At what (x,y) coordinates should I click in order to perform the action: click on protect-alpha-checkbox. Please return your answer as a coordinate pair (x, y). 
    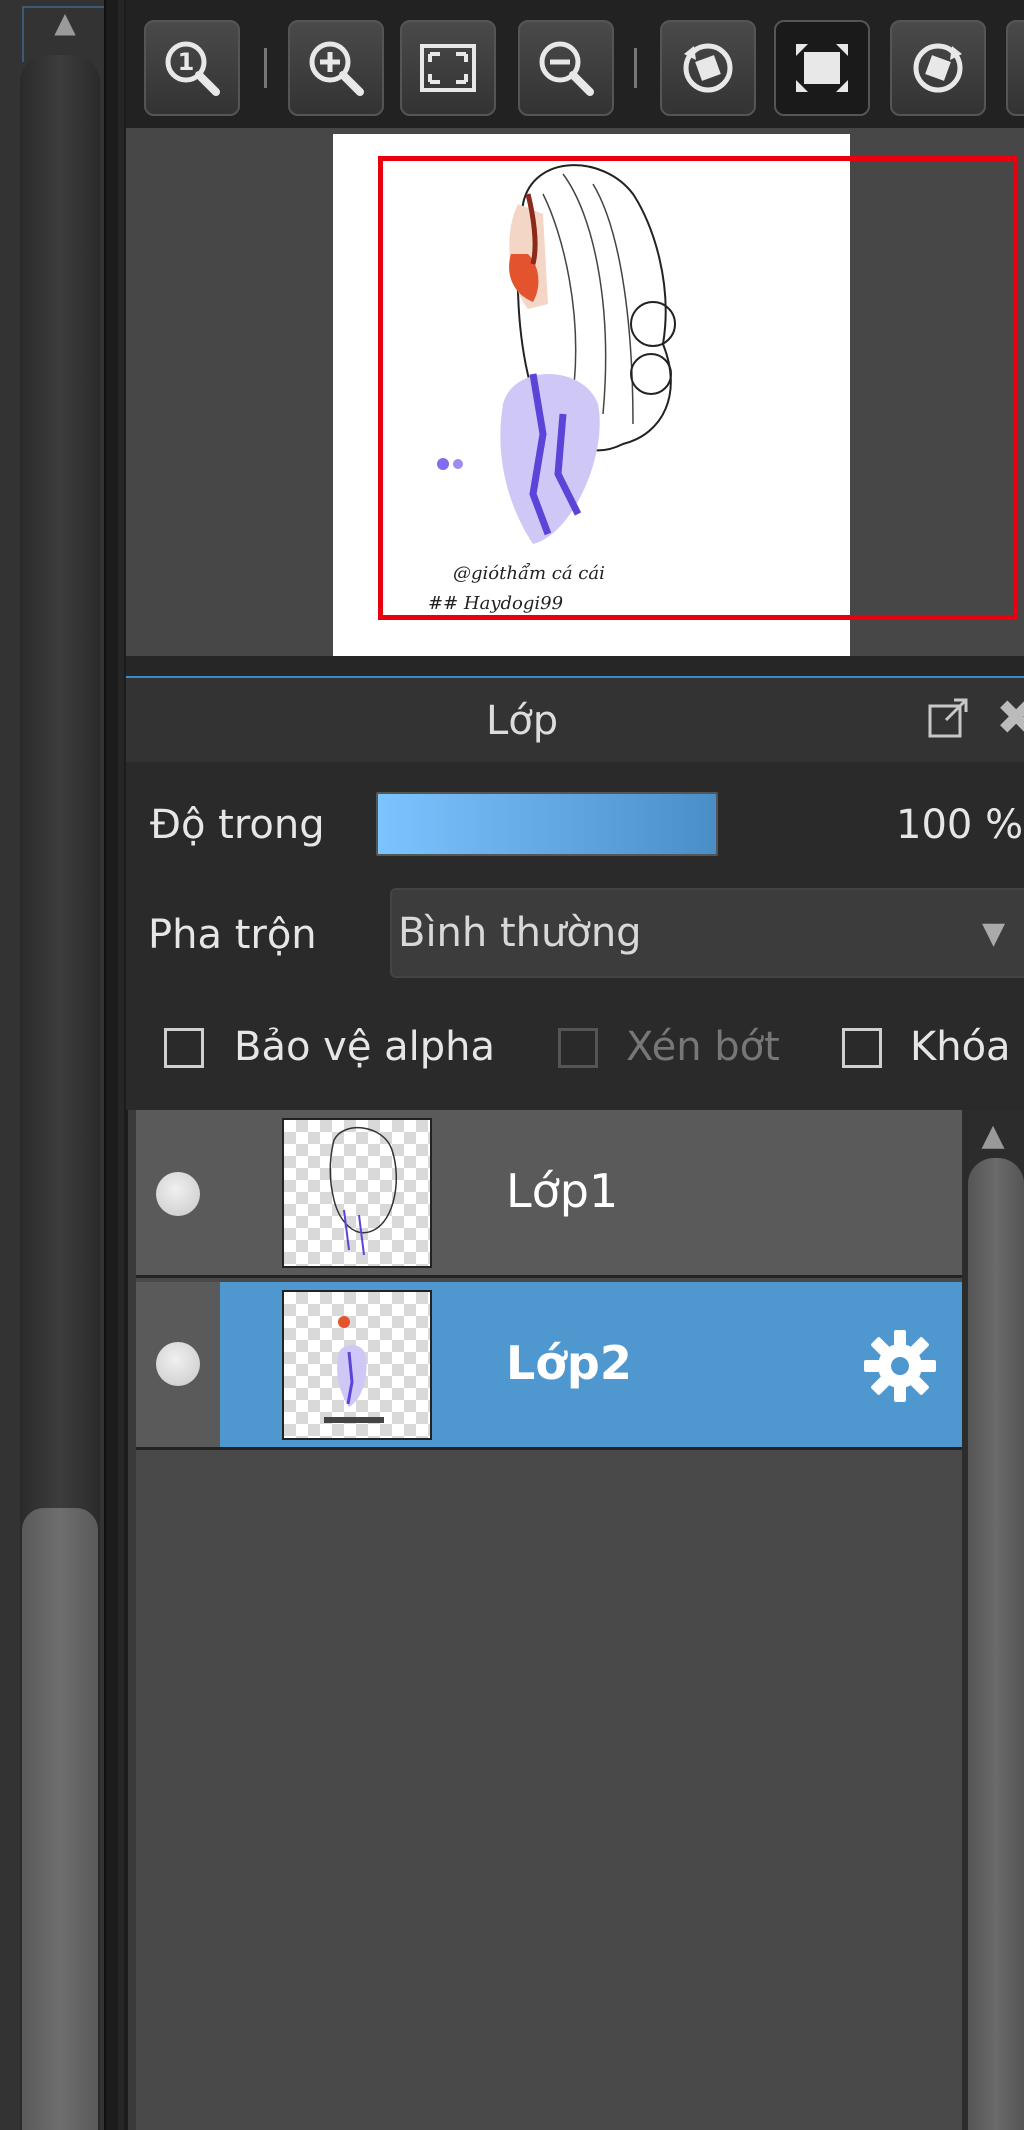
    Looking at the image, I should click on (184, 1048).